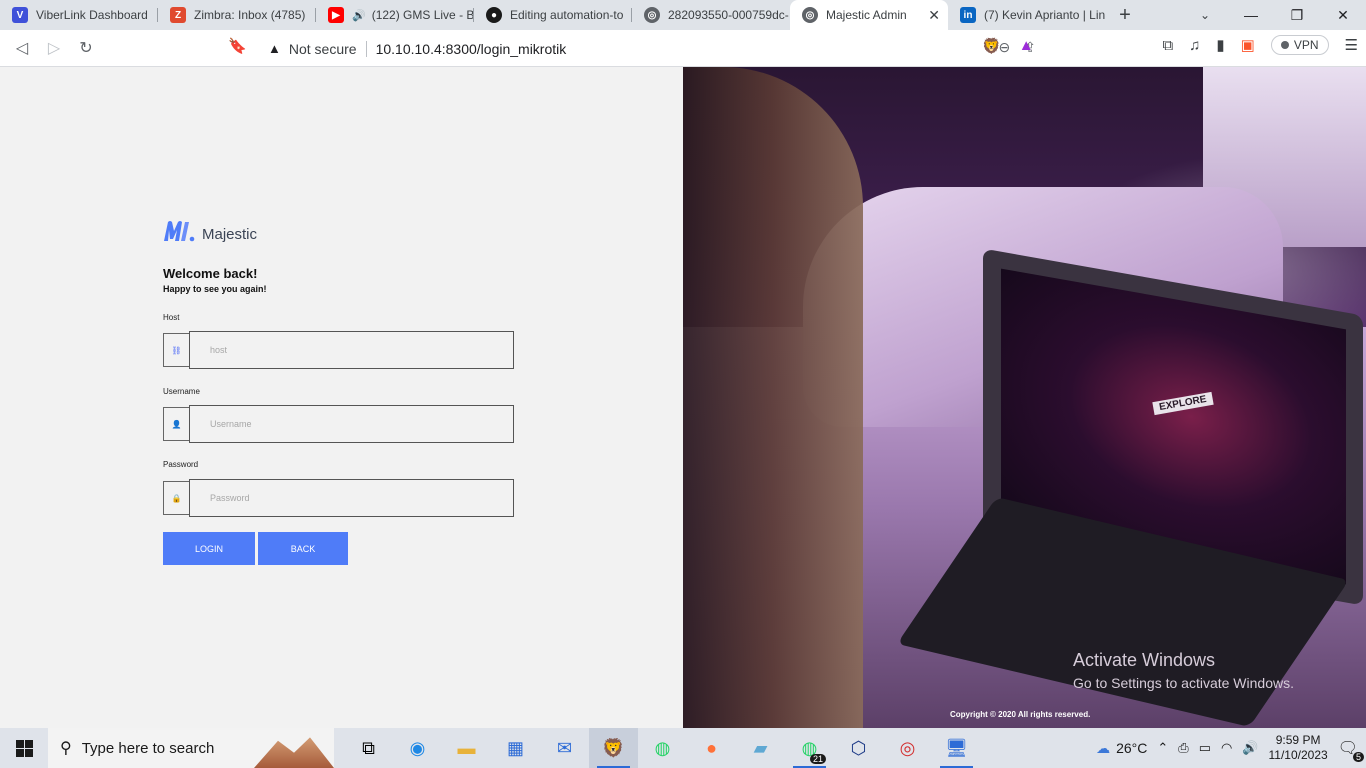 The height and width of the screenshot is (768, 1366). What do you see at coordinates (359, 15) in the screenshot?
I see `speaker-icon: 🔊` at bounding box center [359, 15].